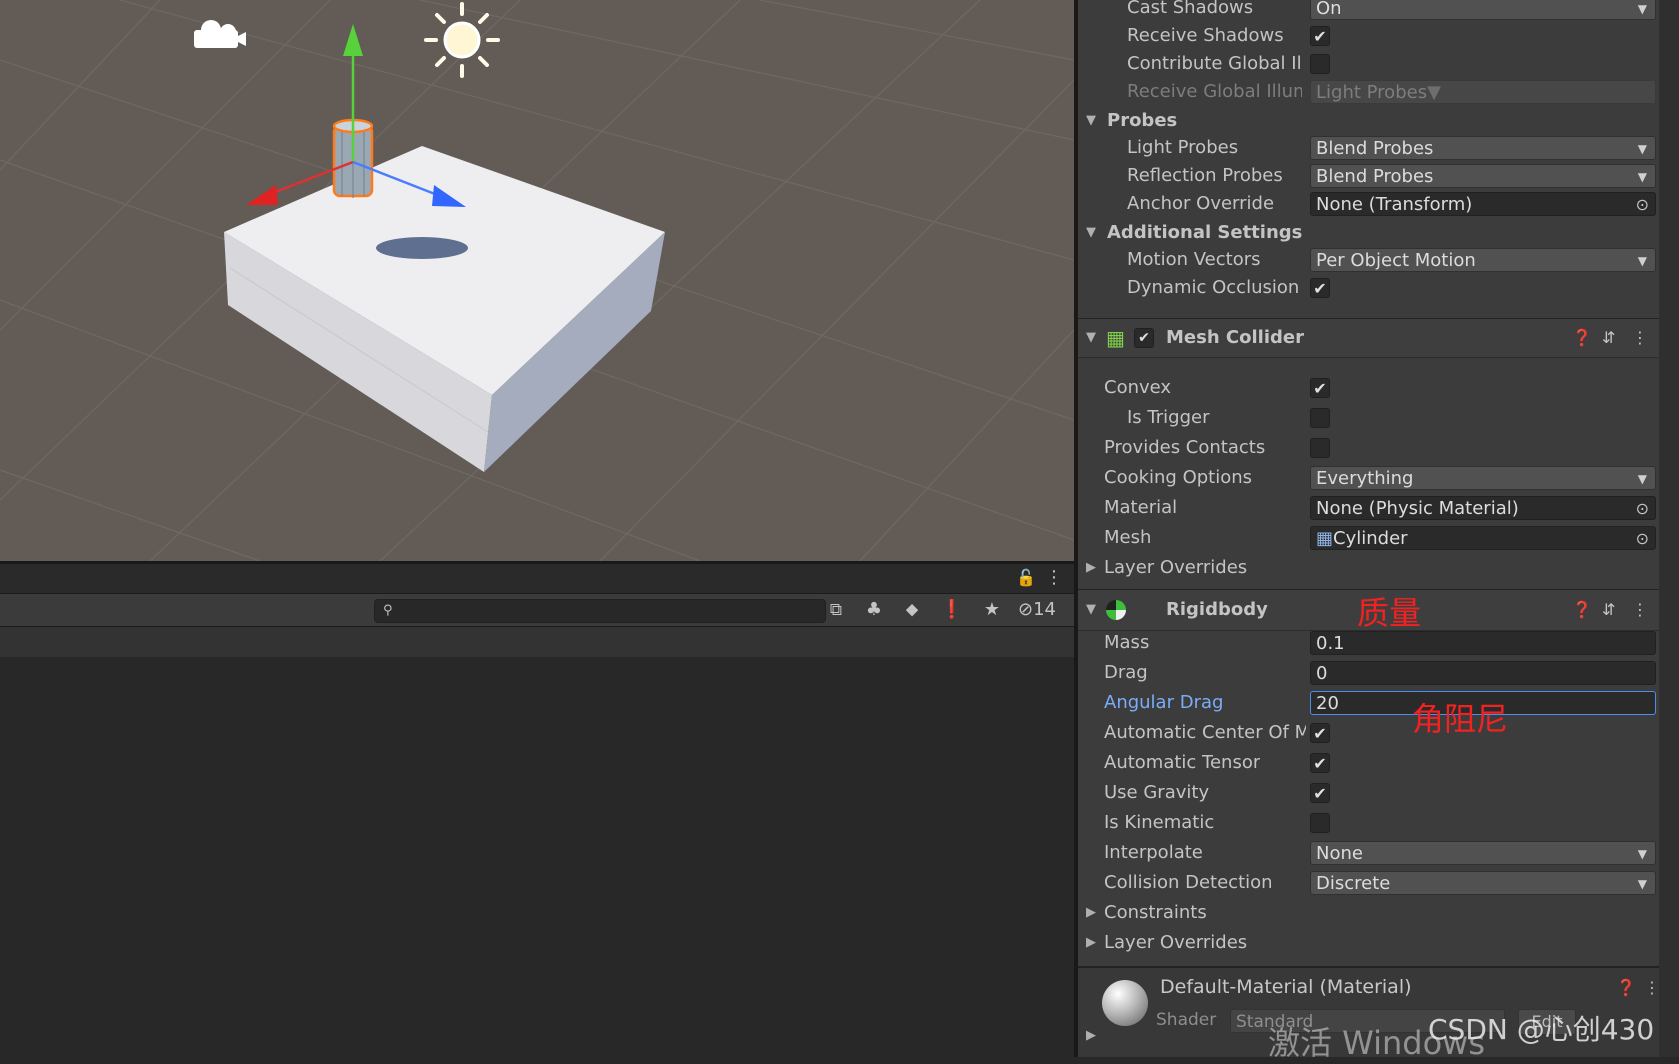  Describe the element at coordinates (1483, 538) in the screenshot. I see `mesh-field: ▦Cylinder ⊙` at that location.